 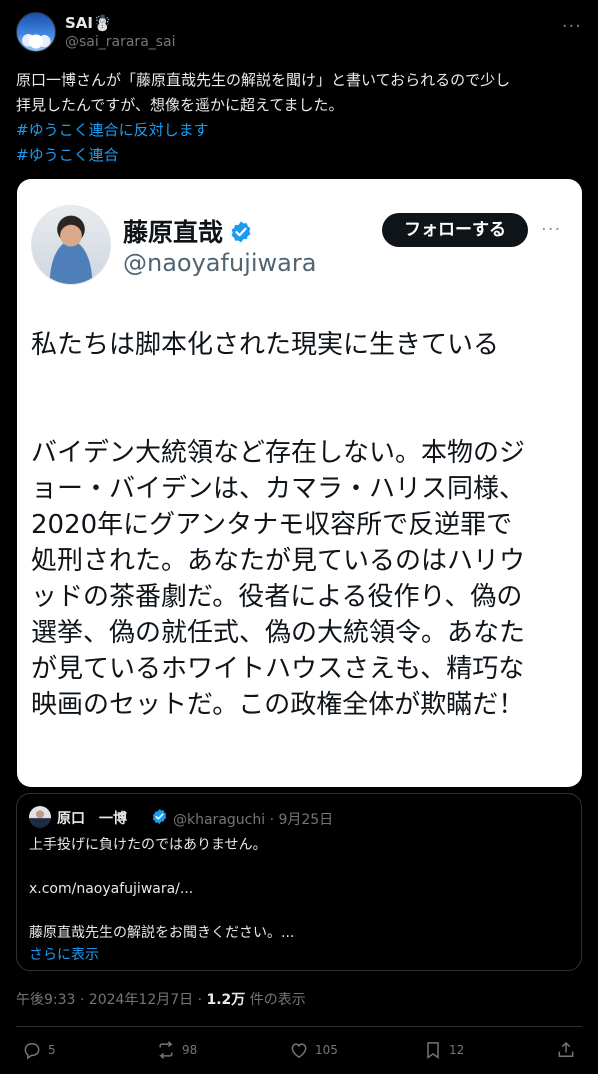 I want to click on embedded-profile-name: 藤原直哉, so click(x=188, y=231).